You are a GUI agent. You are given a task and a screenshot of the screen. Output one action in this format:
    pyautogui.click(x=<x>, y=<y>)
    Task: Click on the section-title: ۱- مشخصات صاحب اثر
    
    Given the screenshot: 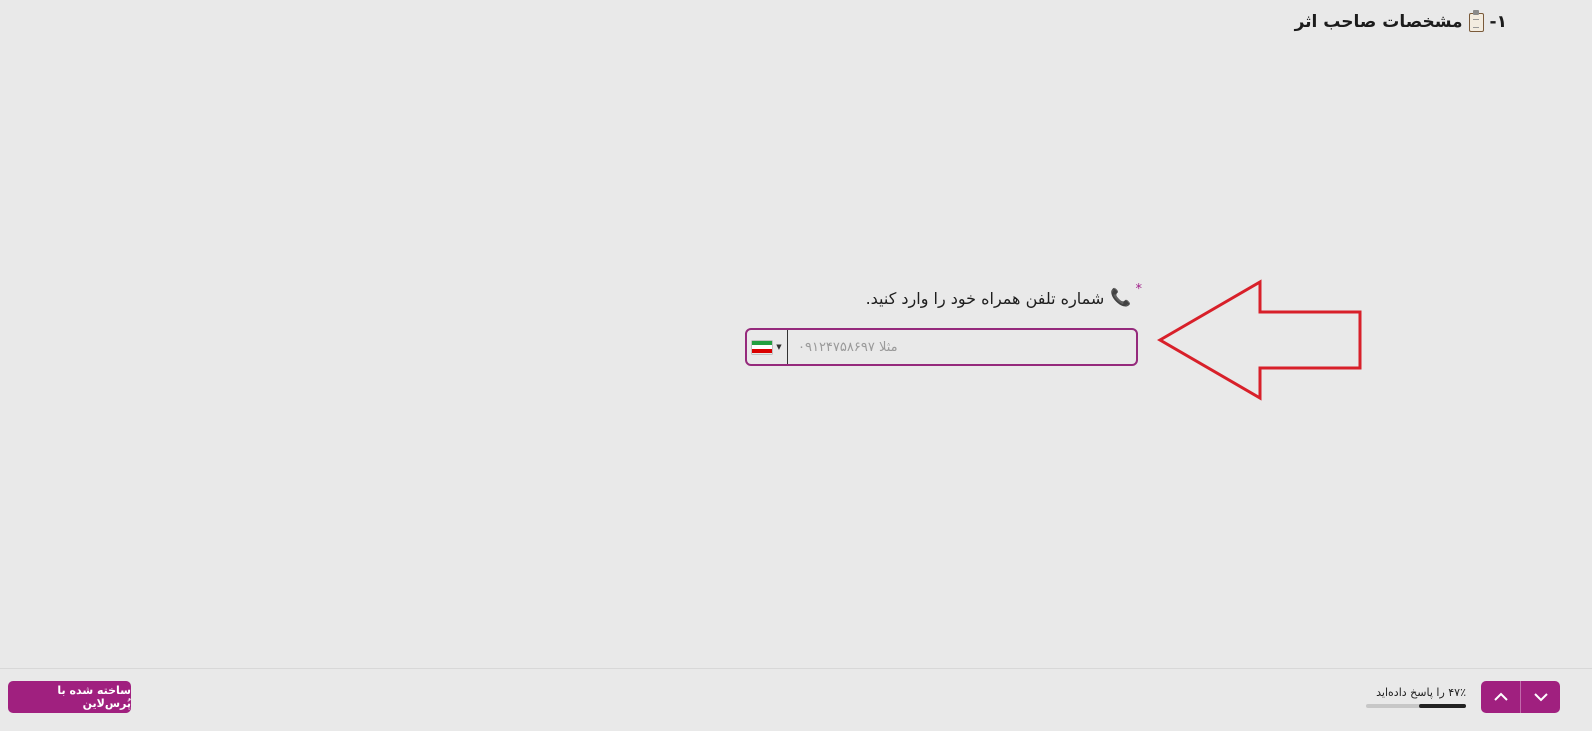 What is the action you would take?
    pyautogui.click(x=1400, y=20)
    